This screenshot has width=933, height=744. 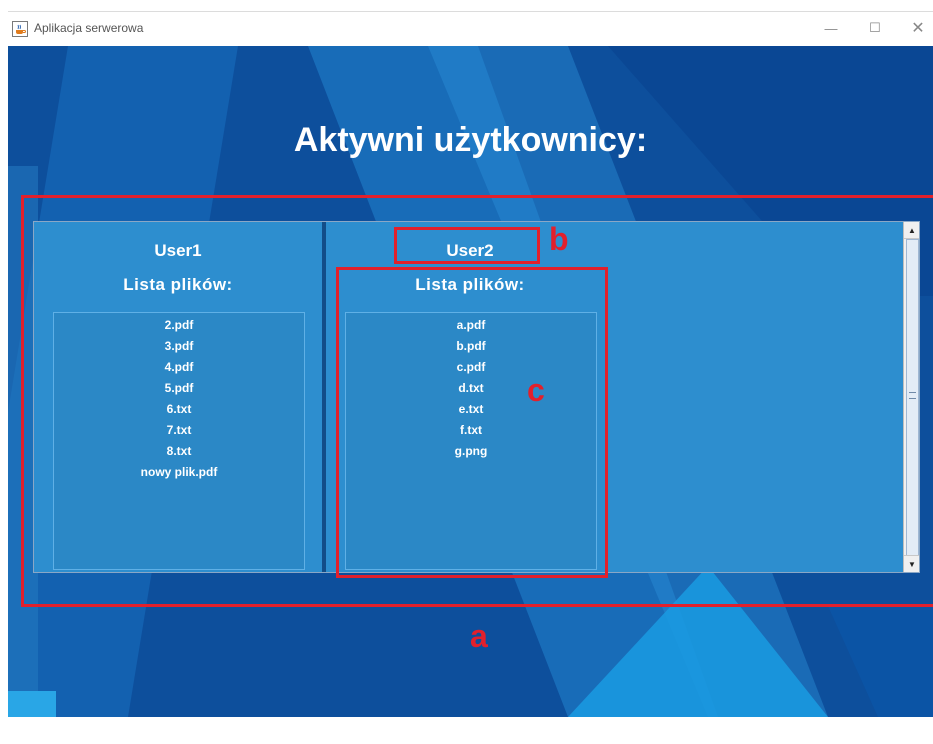 I want to click on close-button: ✕, so click(x=918, y=28).